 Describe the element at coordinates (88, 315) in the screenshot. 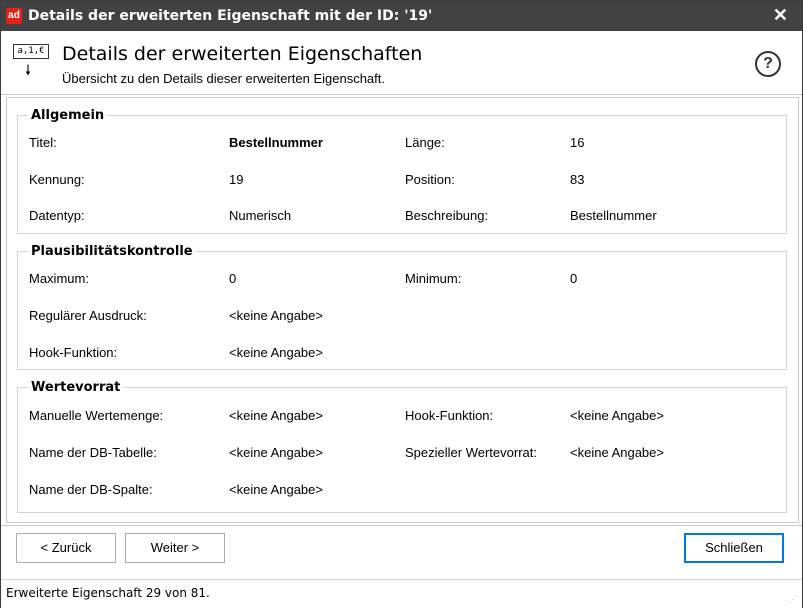

I see `regex-label: Regulärer Ausdruck:` at that location.